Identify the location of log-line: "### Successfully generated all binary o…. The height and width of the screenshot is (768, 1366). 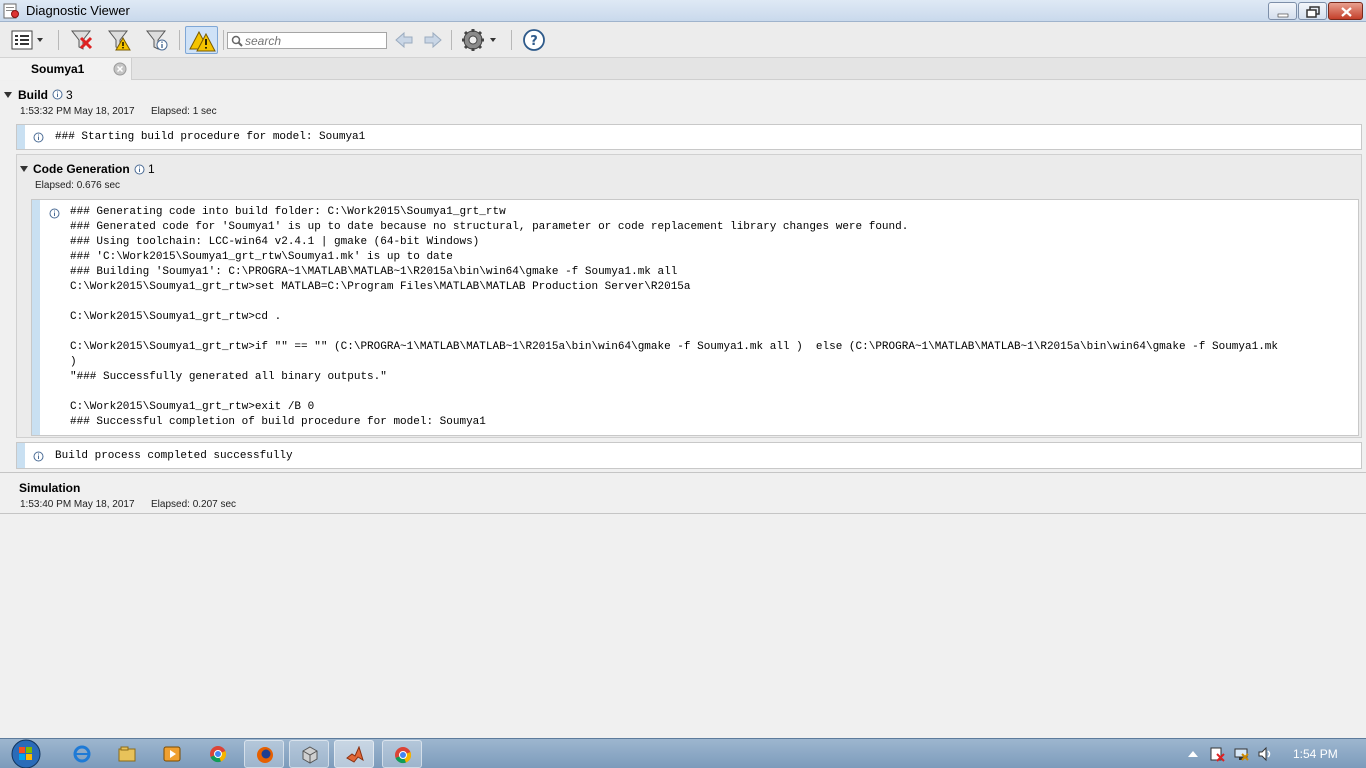
(228, 377).